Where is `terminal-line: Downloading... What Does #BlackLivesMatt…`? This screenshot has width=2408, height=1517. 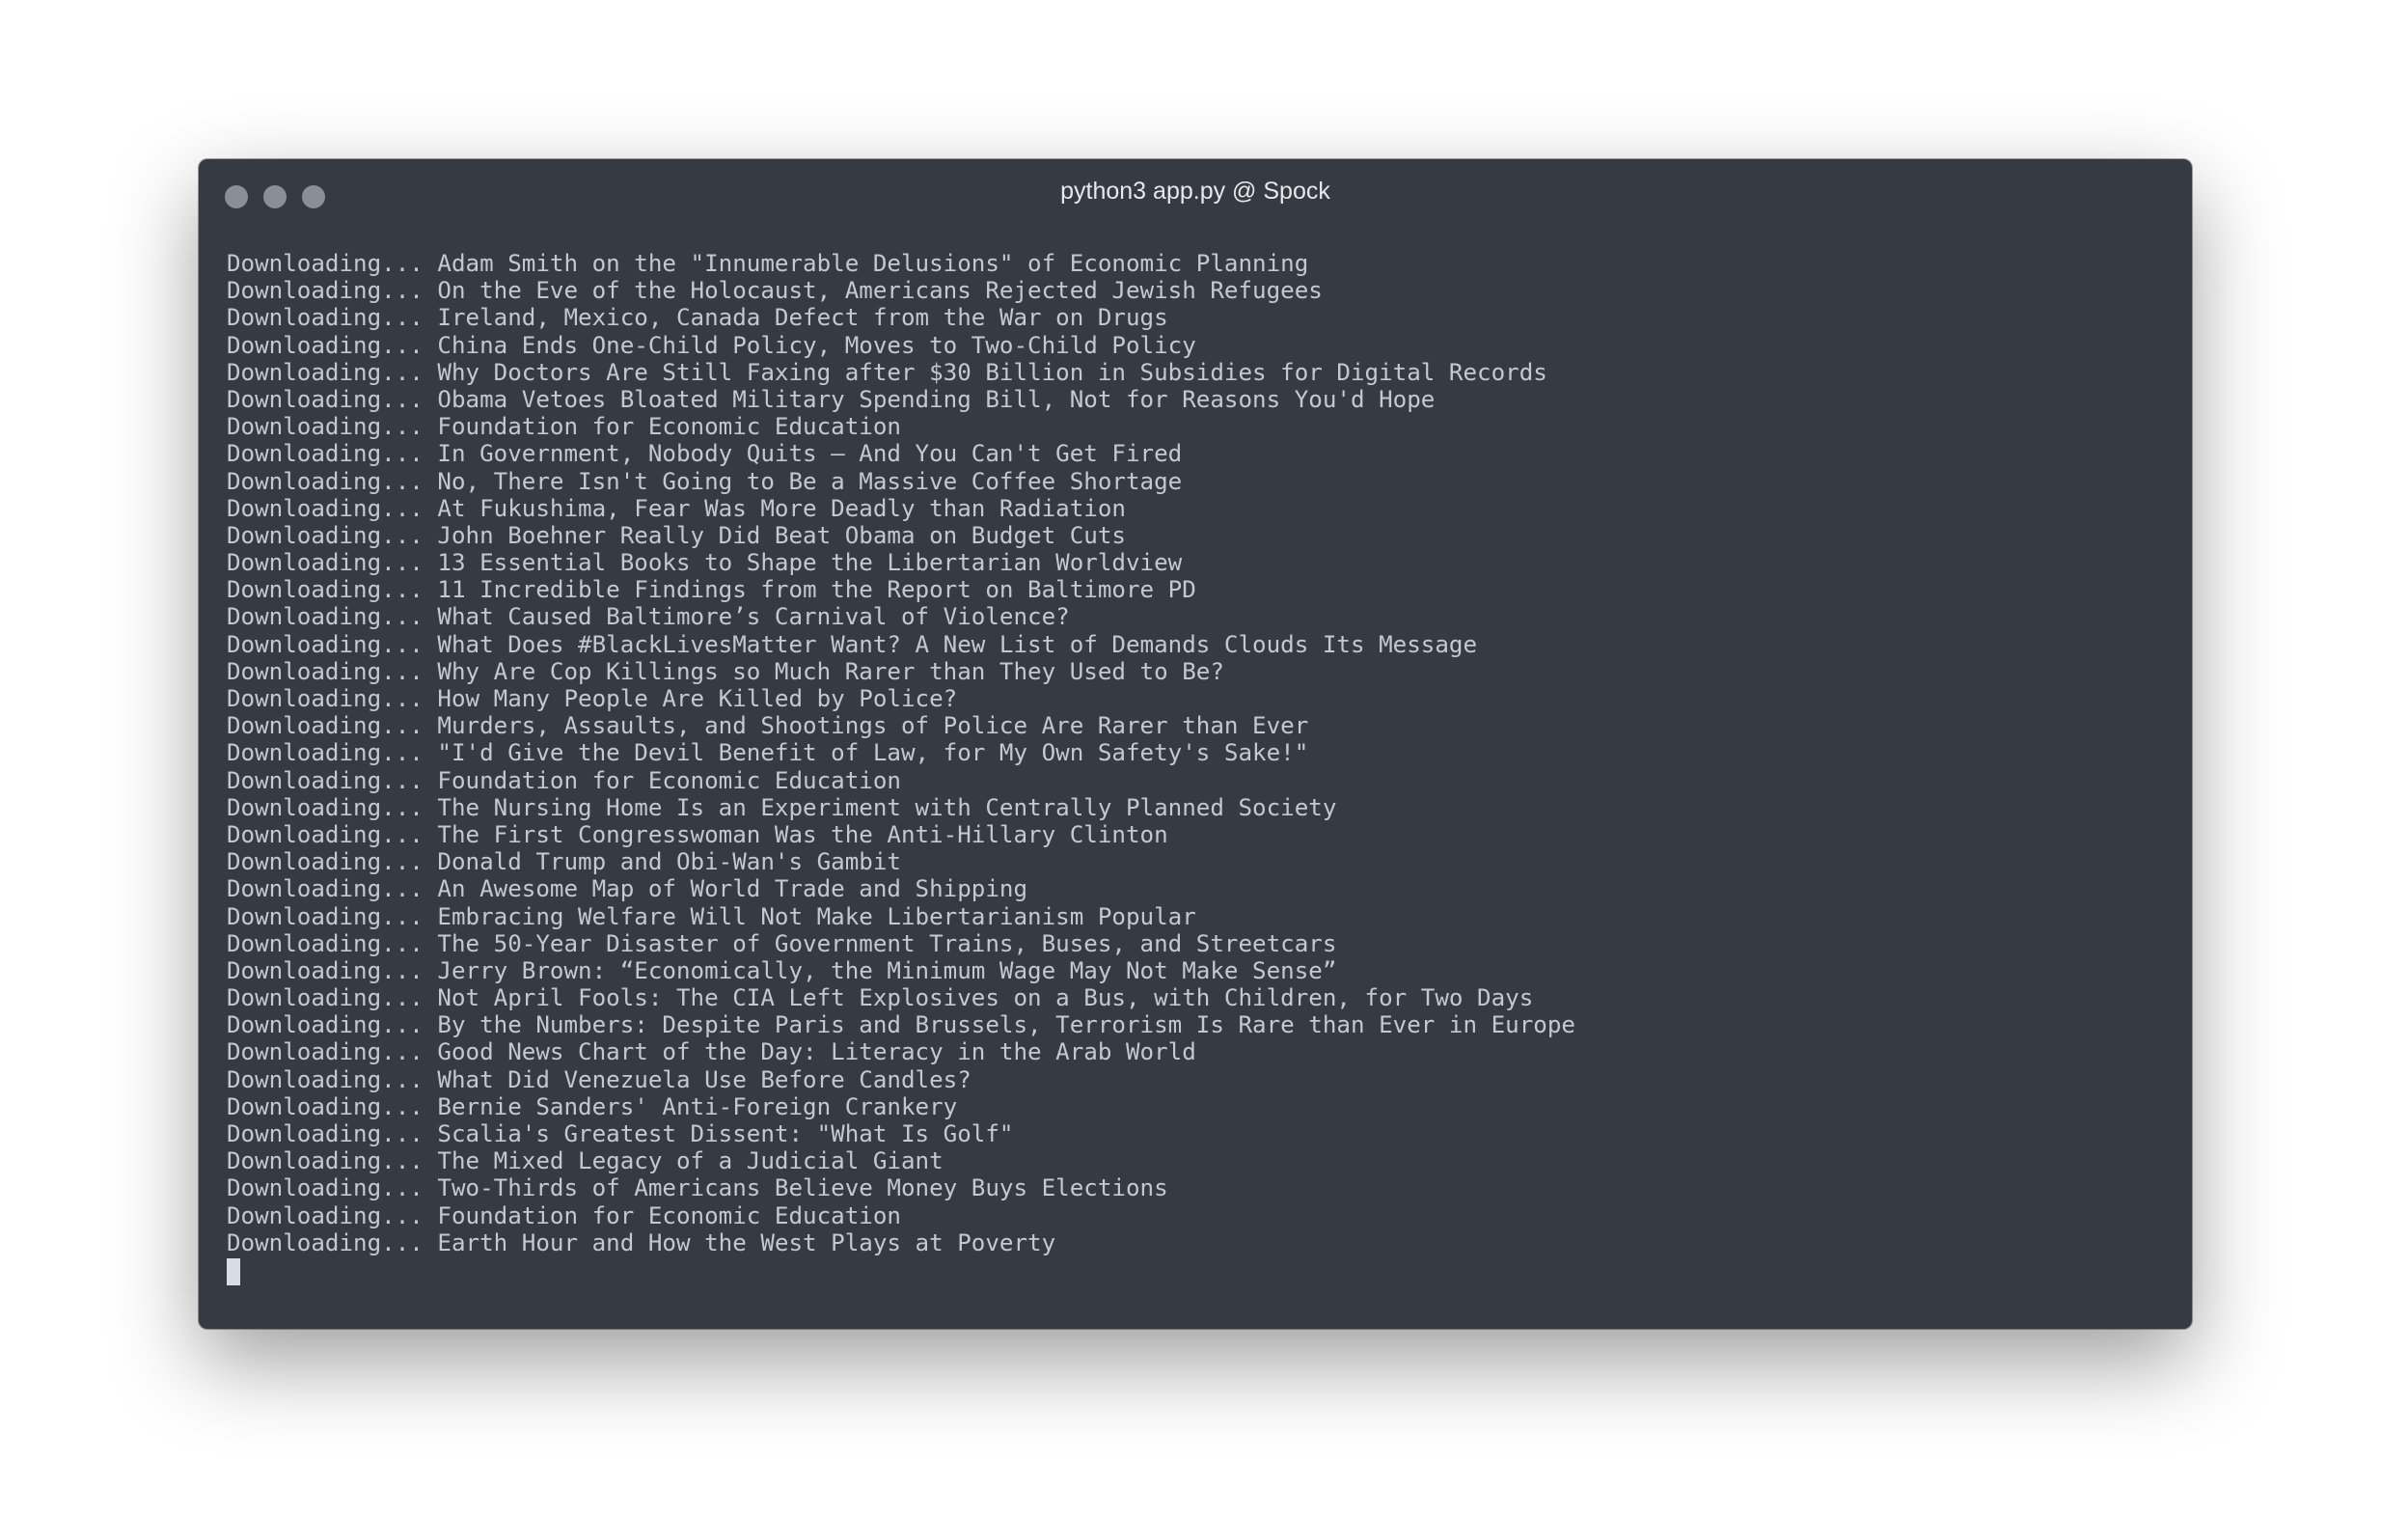 terminal-line: Downloading... What Does #BlackLivesMatt… is located at coordinates (852, 644).